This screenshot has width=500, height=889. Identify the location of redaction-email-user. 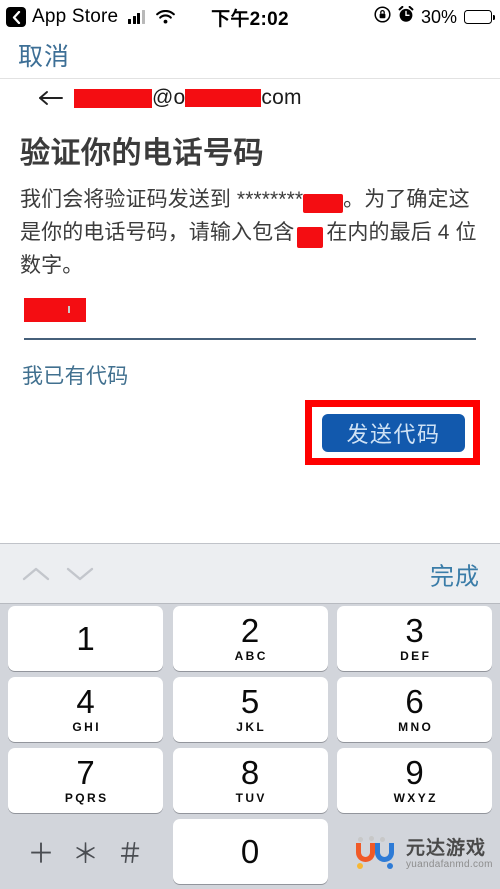
(113, 98).